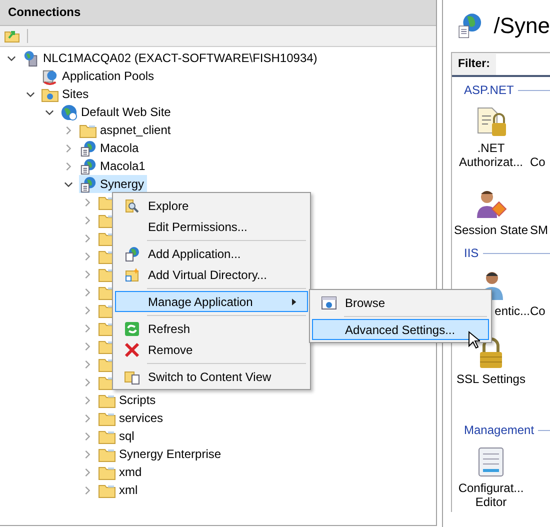 This screenshot has height=527, width=550. Describe the element at coordinates (522, 26) in the screenshot. I see `page-title: /Syne` at that location.